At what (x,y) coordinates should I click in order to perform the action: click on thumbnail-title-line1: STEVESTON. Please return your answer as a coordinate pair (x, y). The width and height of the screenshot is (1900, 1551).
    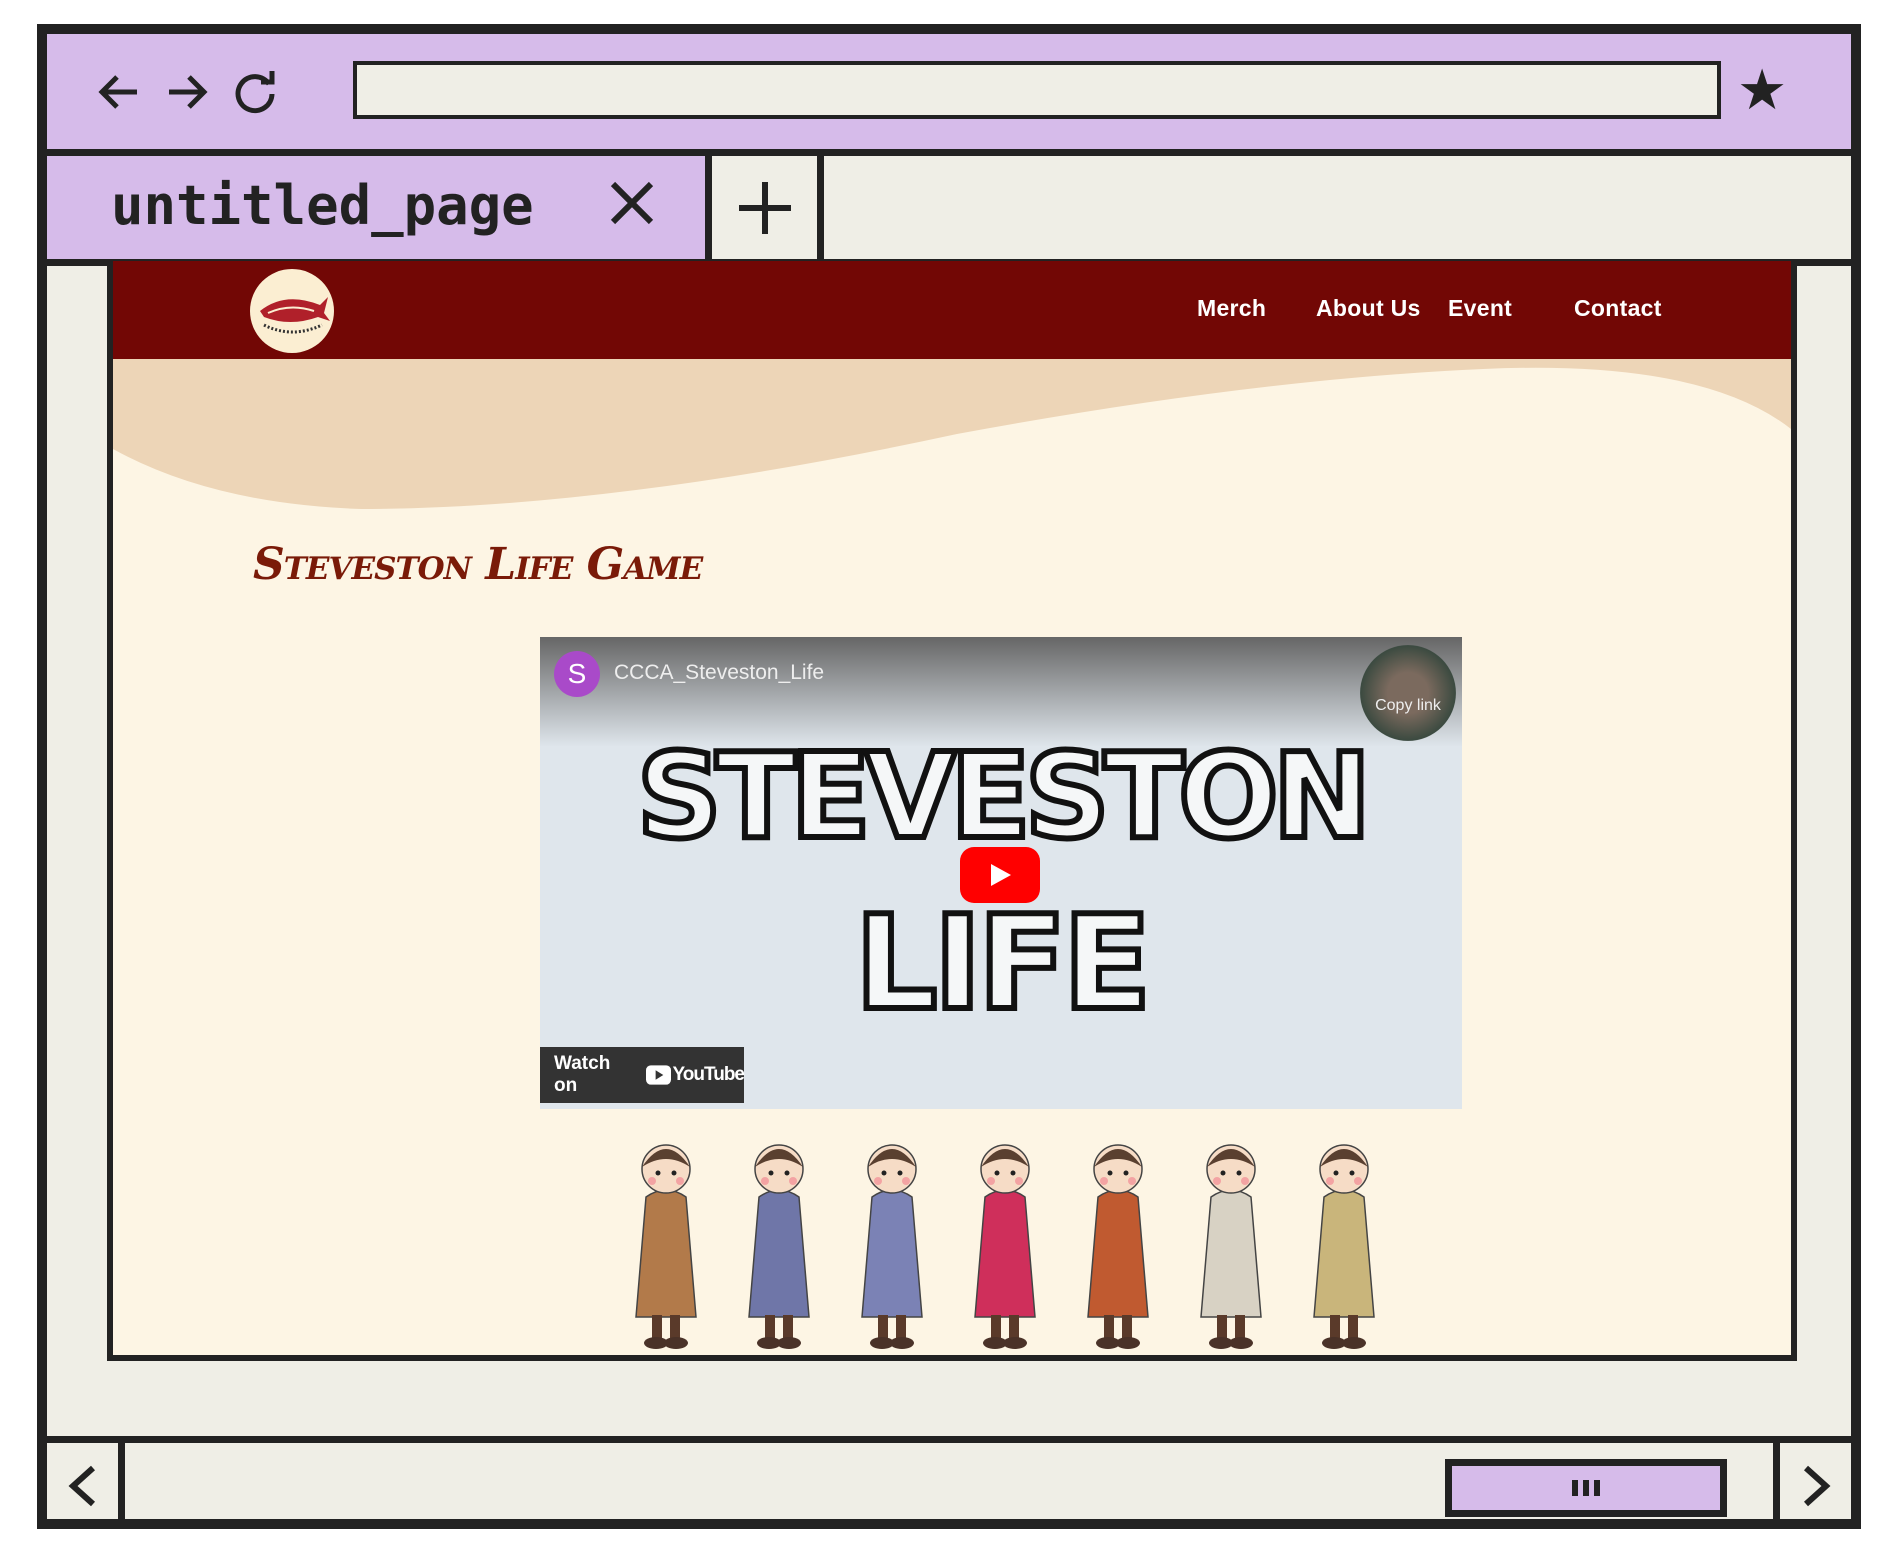
    Looking at the image, I should click on (1004, 796).